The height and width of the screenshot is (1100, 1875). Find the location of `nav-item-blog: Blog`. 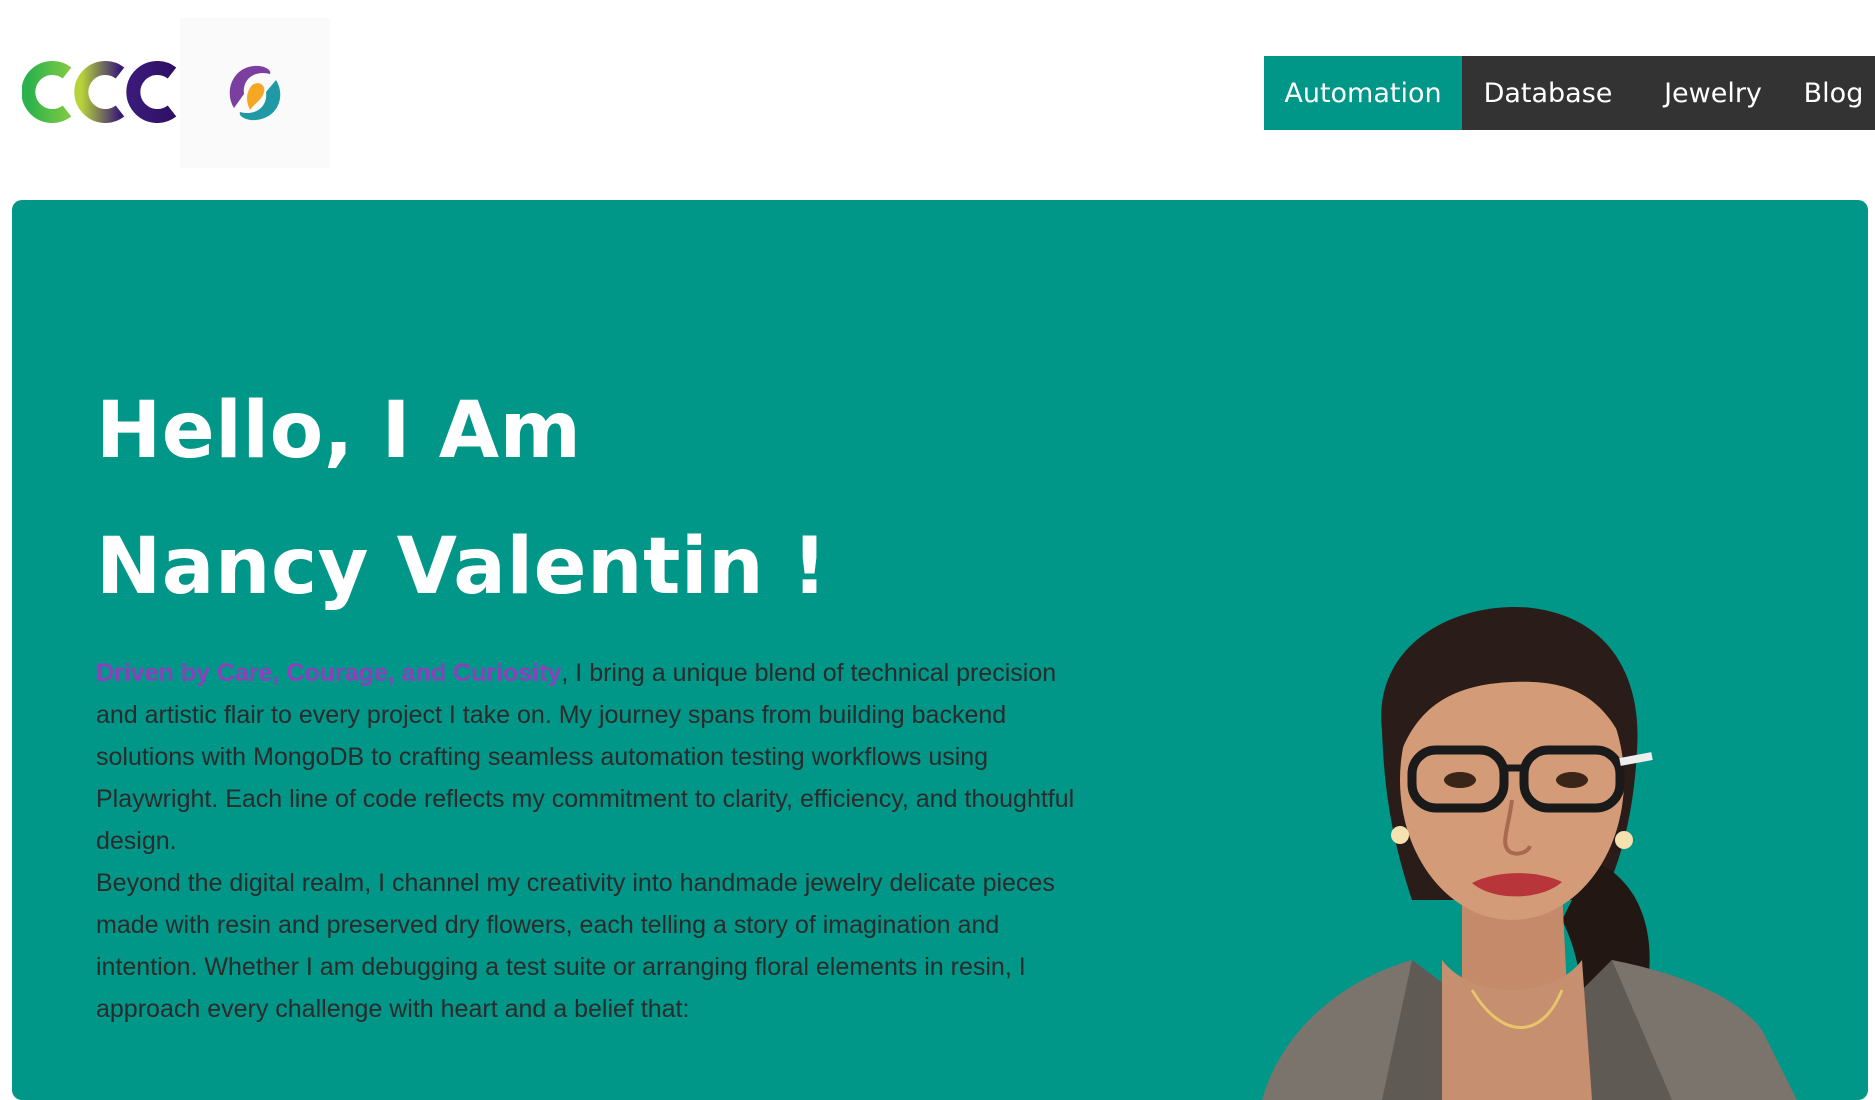

nav-item-blog: Blog is located at coordinates (1833, 93).